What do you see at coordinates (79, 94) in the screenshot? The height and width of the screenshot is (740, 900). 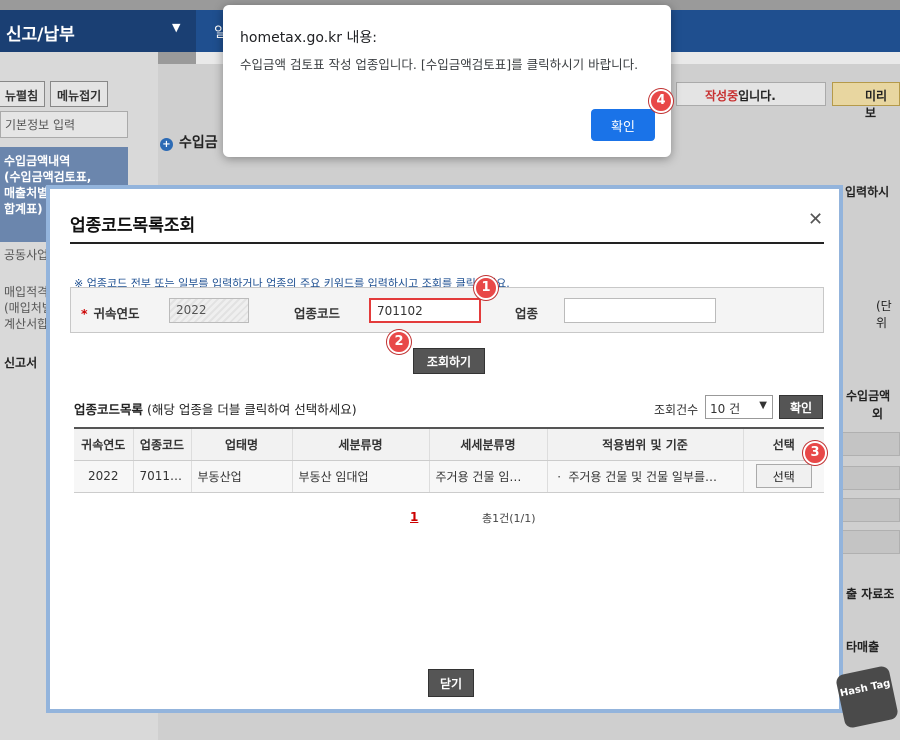 I see `collapse-menu-button: 메뉴접기` at bounding box center [79, 94].